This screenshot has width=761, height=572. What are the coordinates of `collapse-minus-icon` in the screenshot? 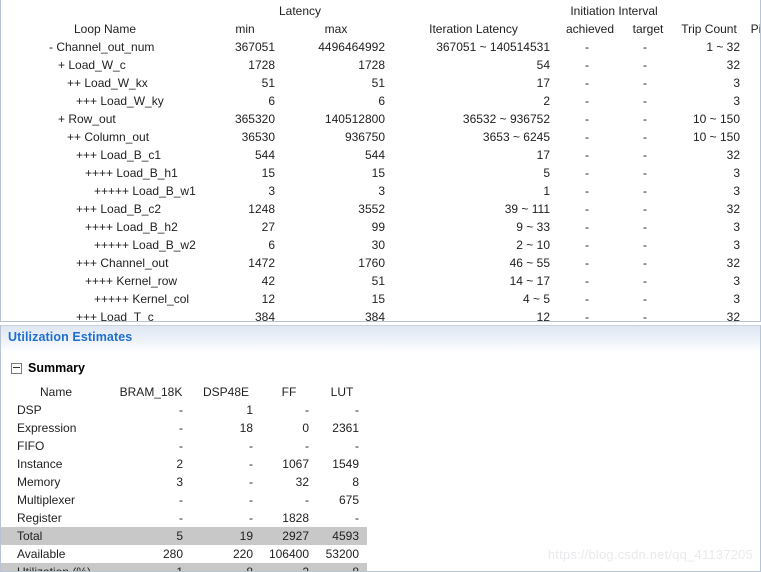 It's located at (16, 368).